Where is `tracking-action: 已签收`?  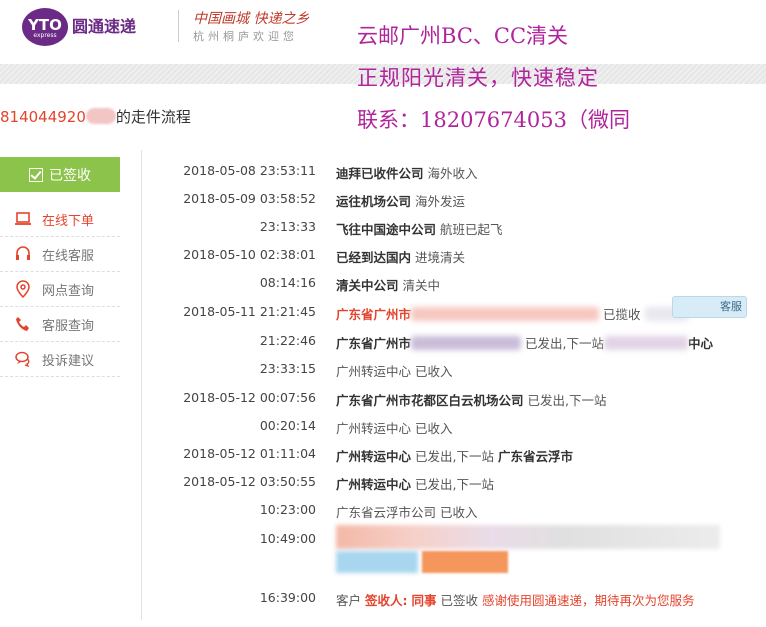 tracking-action: 已签收 is located at coordinates (459, 600).